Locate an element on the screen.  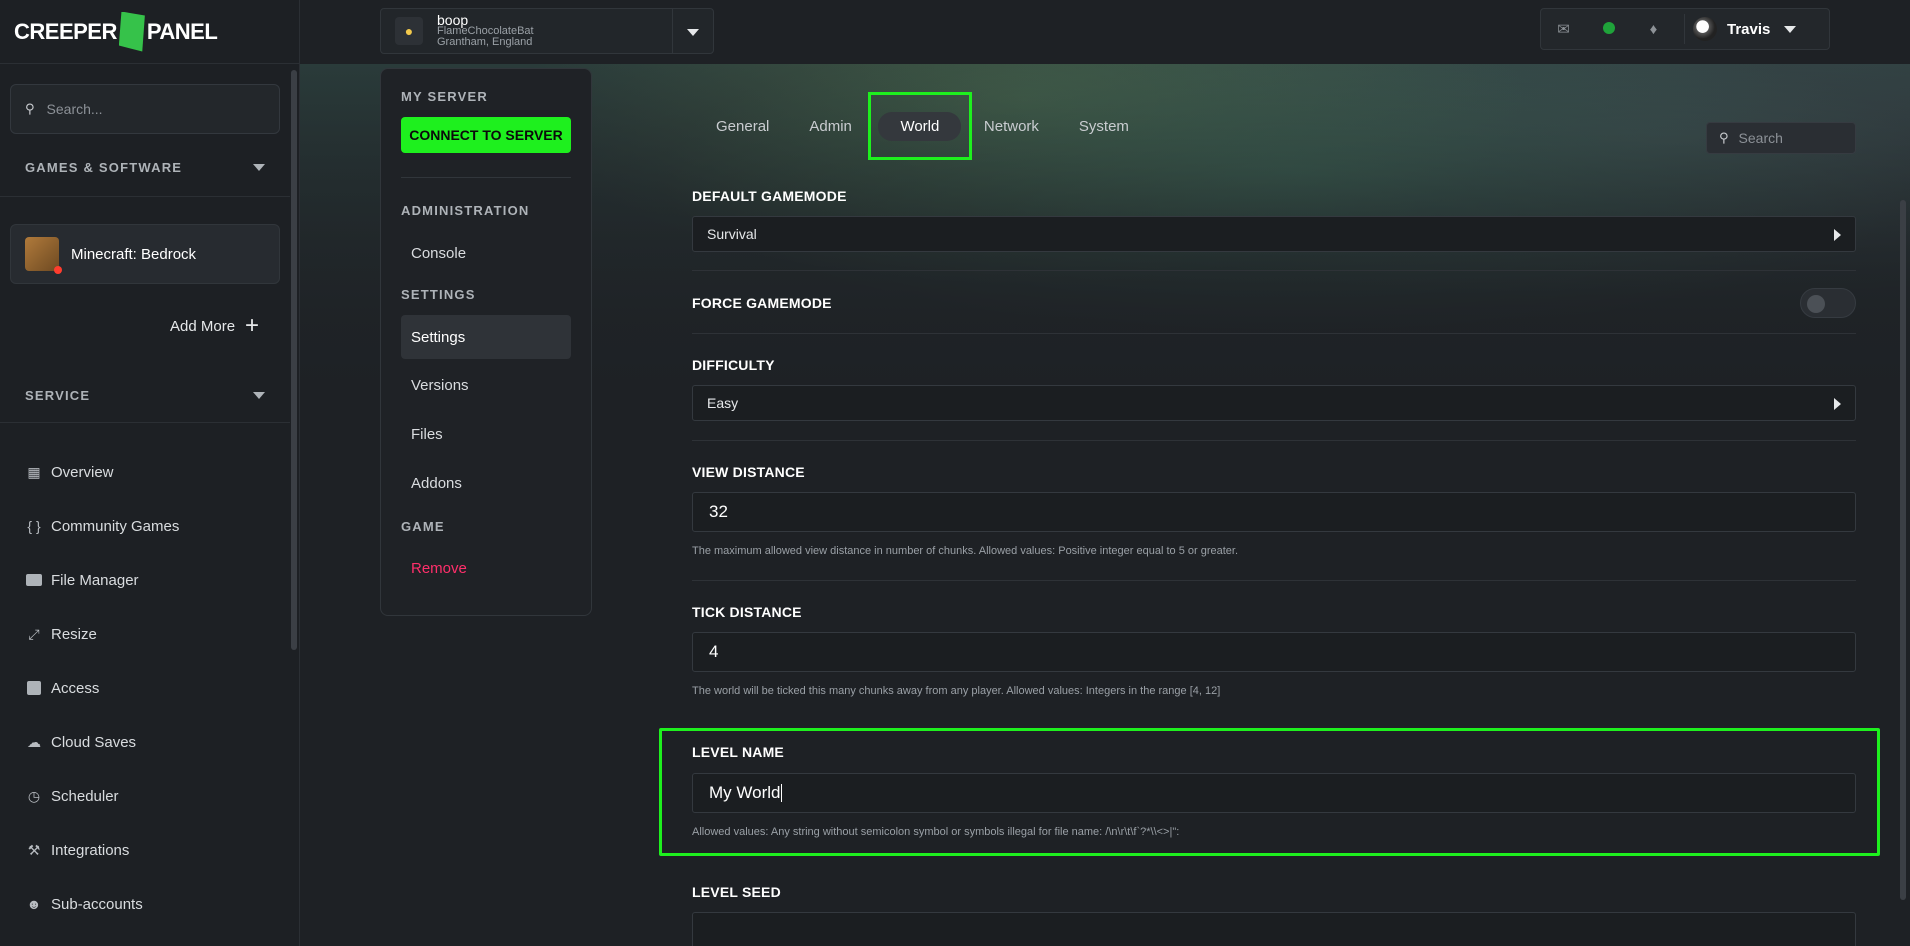
chevron-right-icon is located at coordinates (1837, 404).